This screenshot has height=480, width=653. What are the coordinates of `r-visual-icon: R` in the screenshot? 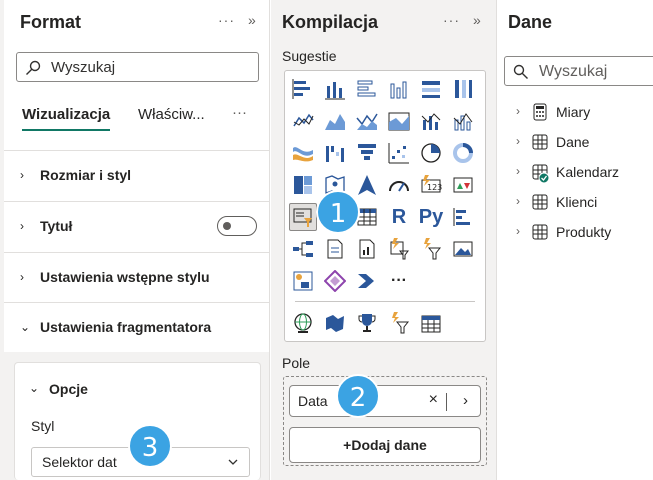 It's located at (399, 217).